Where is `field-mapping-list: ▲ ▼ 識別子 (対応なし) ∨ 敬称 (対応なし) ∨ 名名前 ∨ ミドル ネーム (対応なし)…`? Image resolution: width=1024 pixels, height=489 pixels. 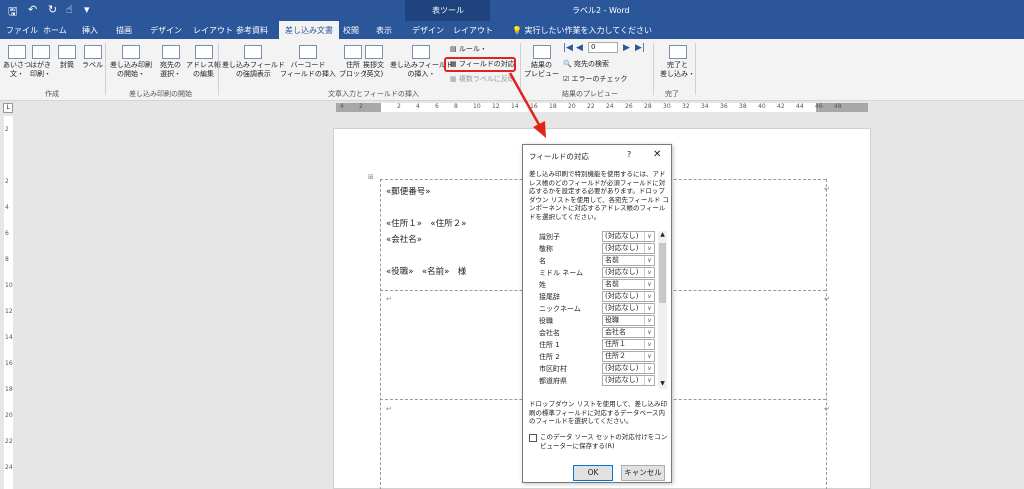
field-mapping-list: ▲ ▼ 識別子 (対応なし) ∨ 敬称 (対応なし) ∨ 名名前 ∨ ミドル ネーム (対応なし)… is located at coordinates (603, 310).